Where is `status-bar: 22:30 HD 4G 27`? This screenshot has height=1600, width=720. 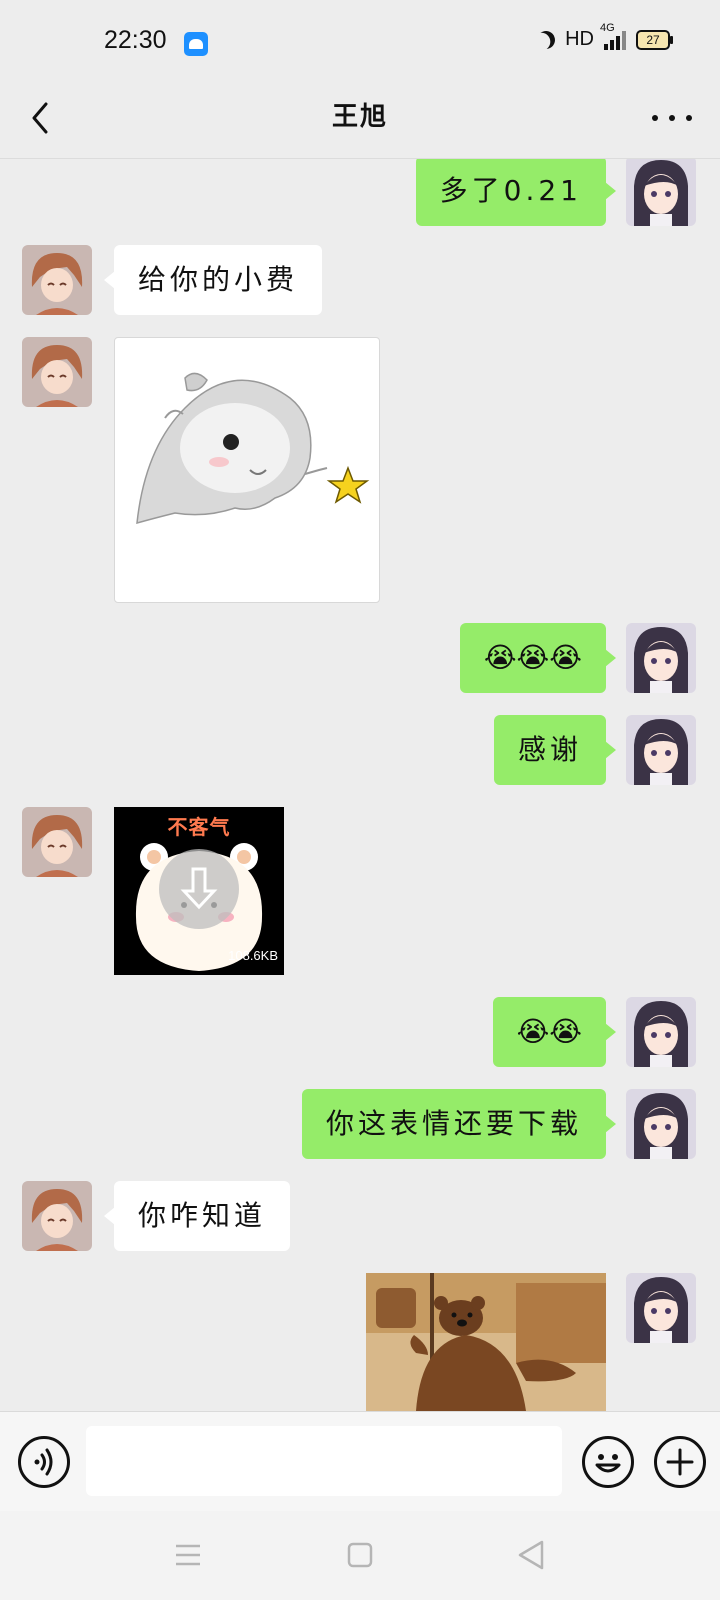
status-bar: 22:30 HD 4G 27 is located at coordinates (360, 44).